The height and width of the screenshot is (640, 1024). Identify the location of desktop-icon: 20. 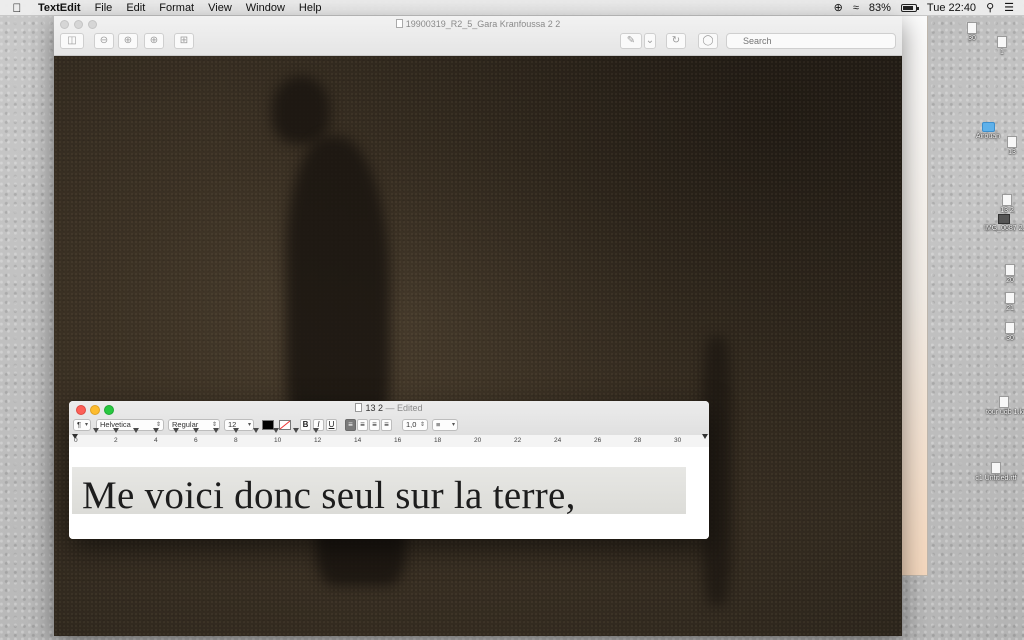
(1010, 274).